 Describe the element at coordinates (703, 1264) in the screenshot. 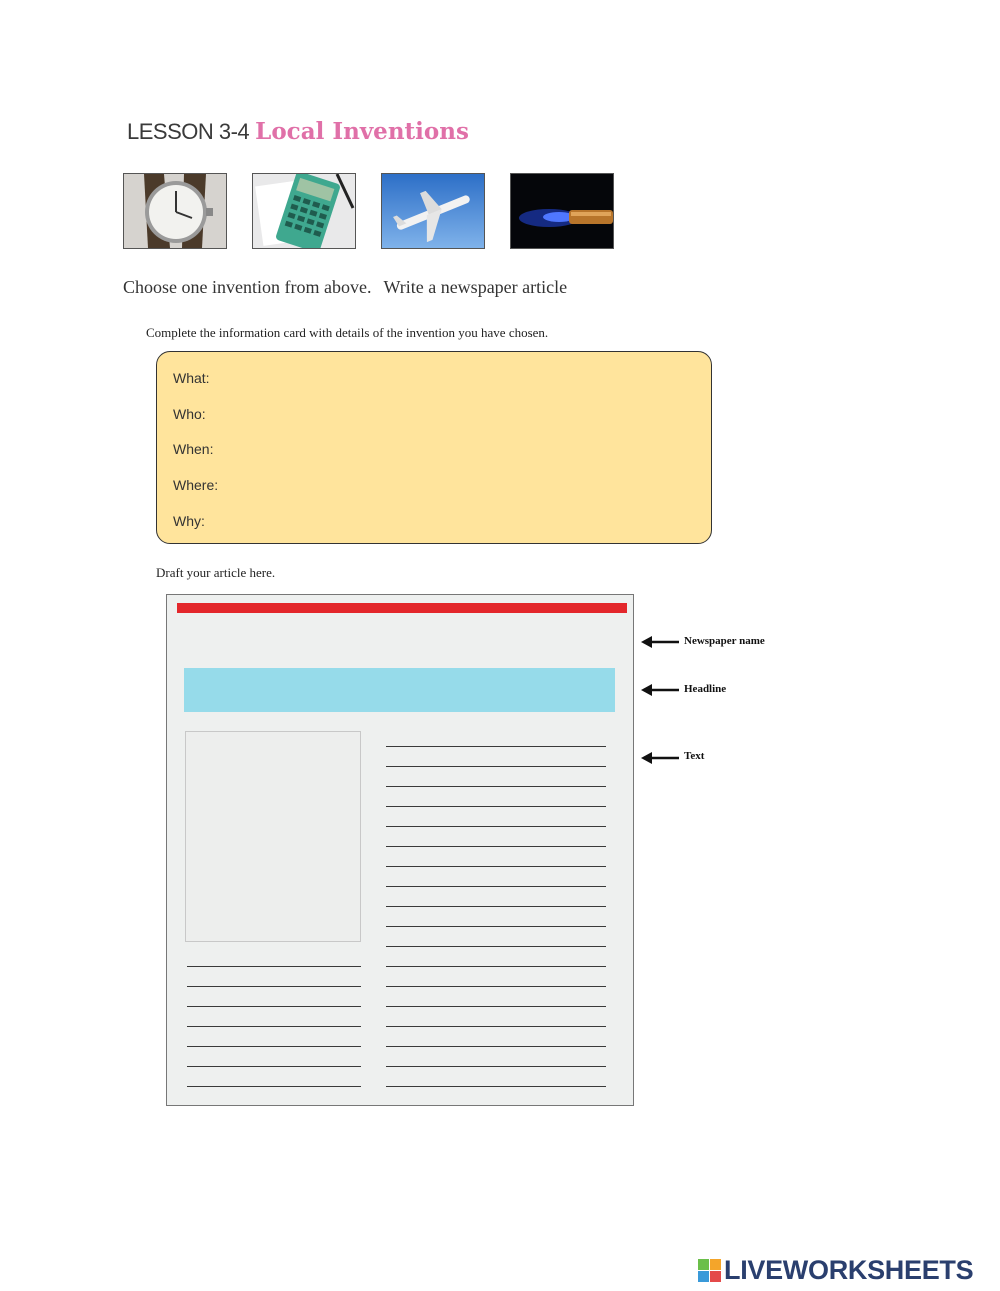

I see `logo-block-l` at that location.